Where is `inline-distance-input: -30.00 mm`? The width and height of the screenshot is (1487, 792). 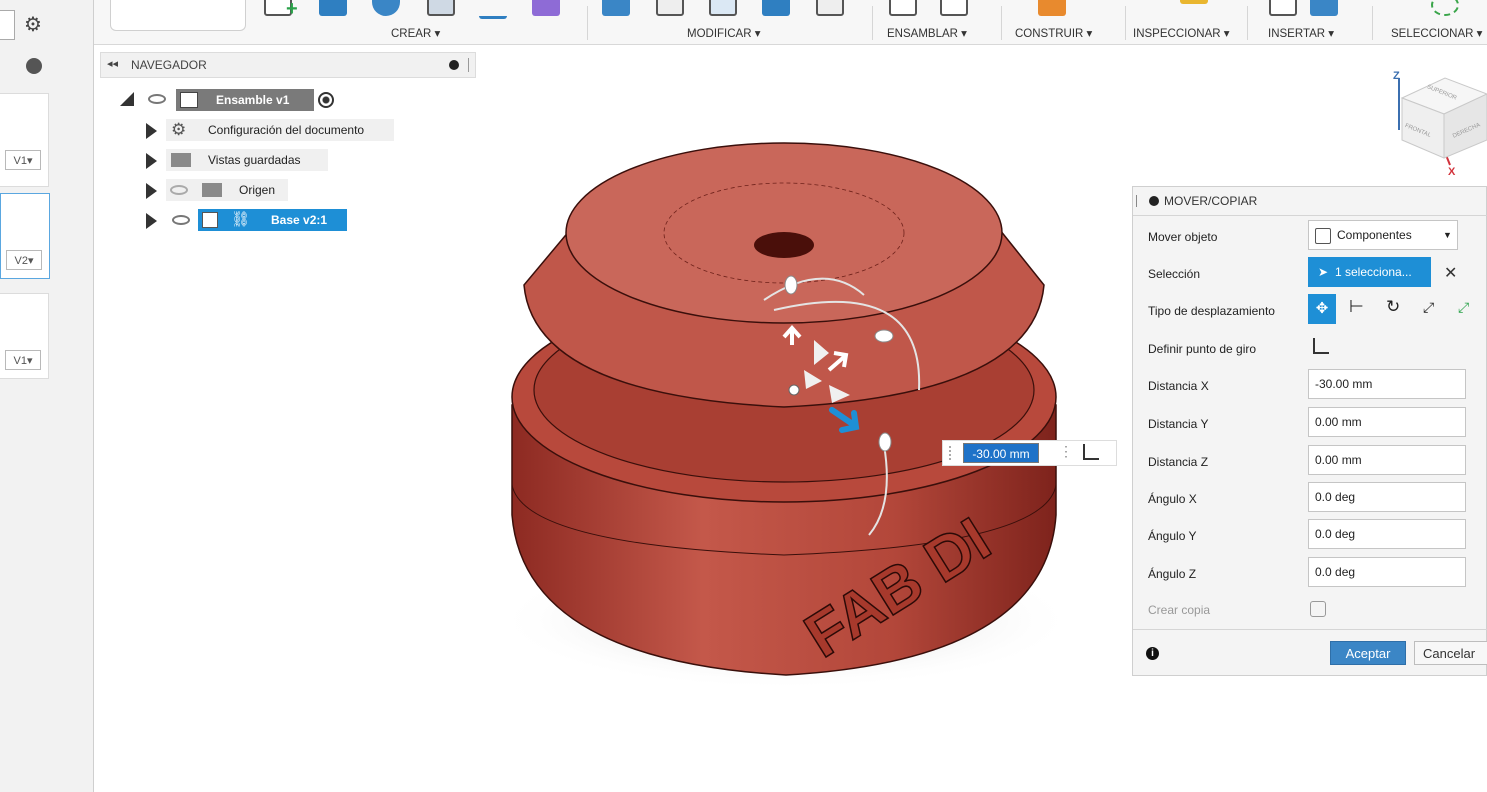 inline-distance-input: -30.00 mm is located at coordinates (1001, 453).